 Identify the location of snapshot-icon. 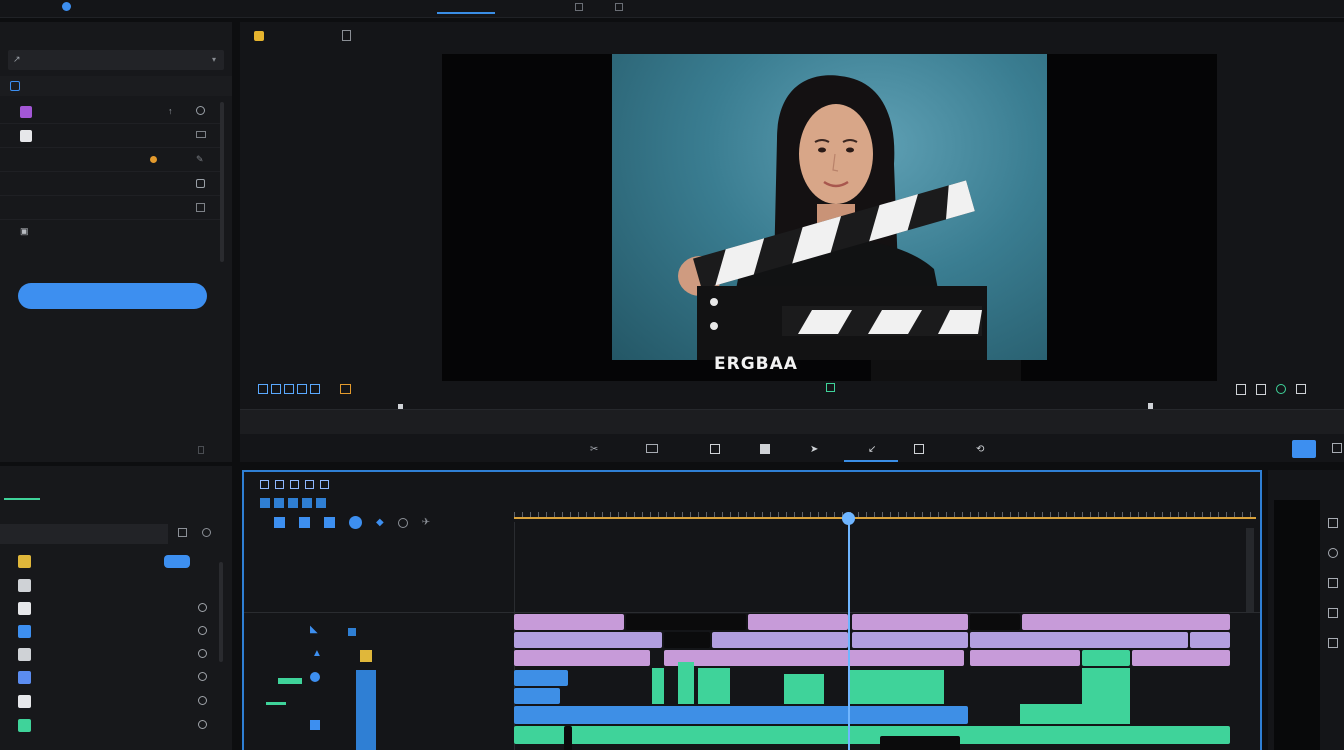
(1261, 389).